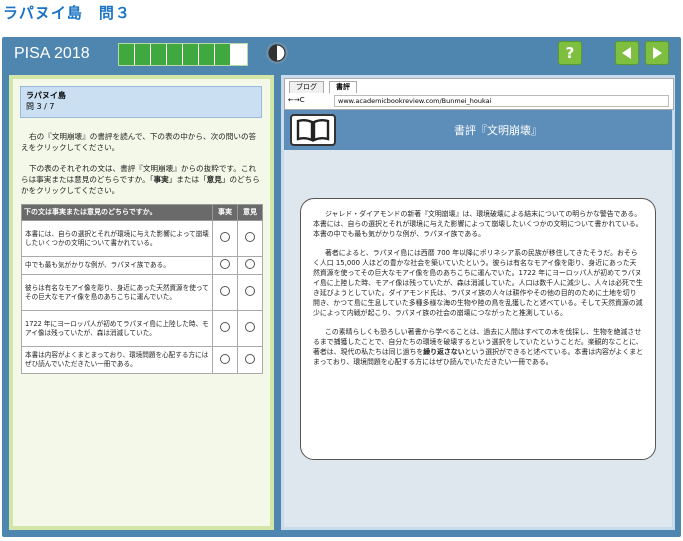 Image resolution: width=683 pixels, height=541 pixels. I want to click on progress-bar, so click(183, 54).